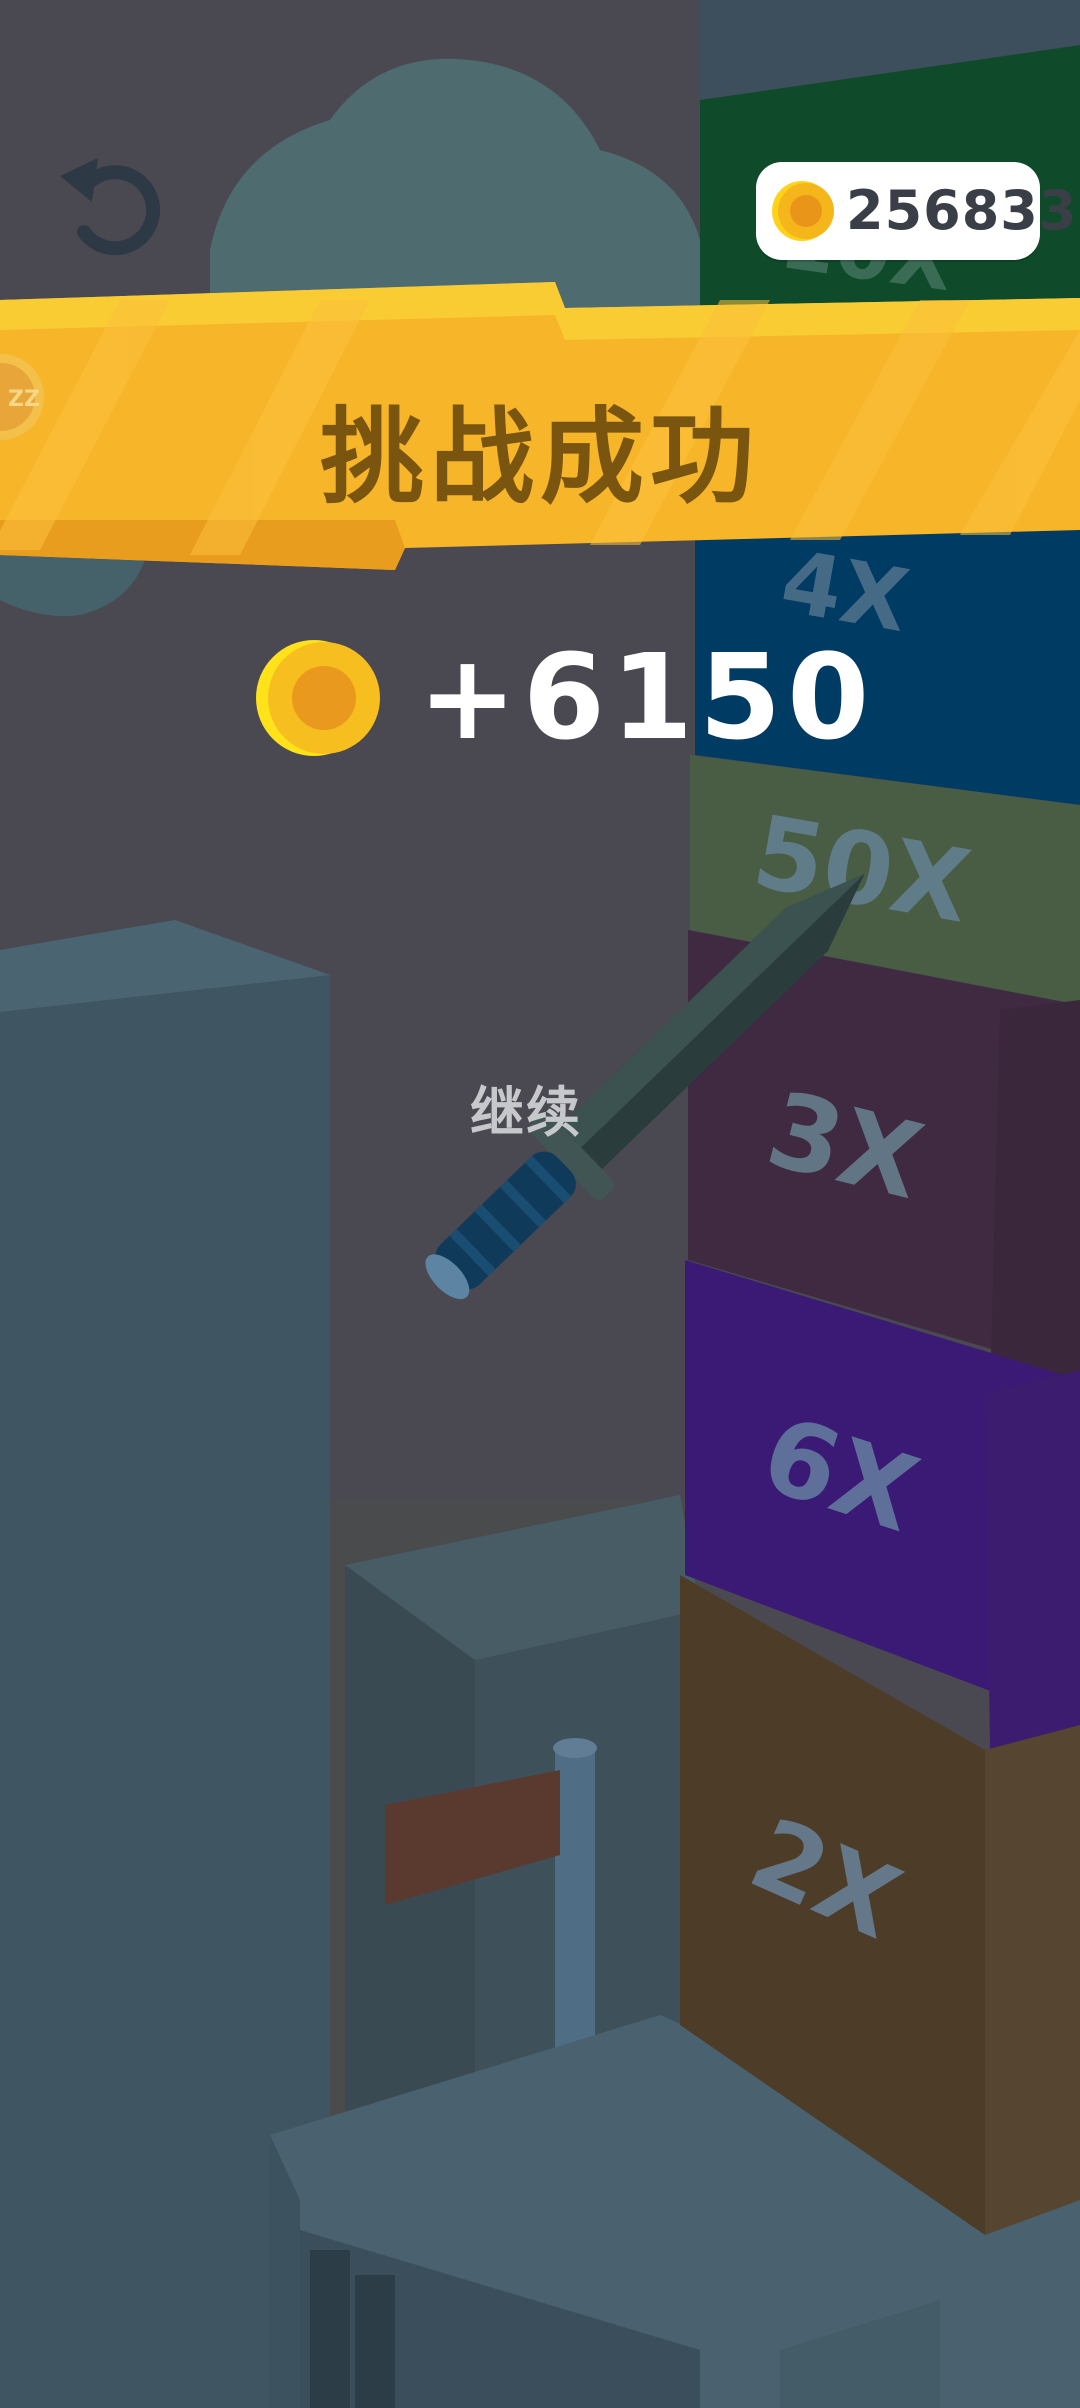 The height and width of the screenshot is (2408, 1080). Describe the element at coordinates (647, 697) in the screenshot. I see `reward-value: +6150` at that location.